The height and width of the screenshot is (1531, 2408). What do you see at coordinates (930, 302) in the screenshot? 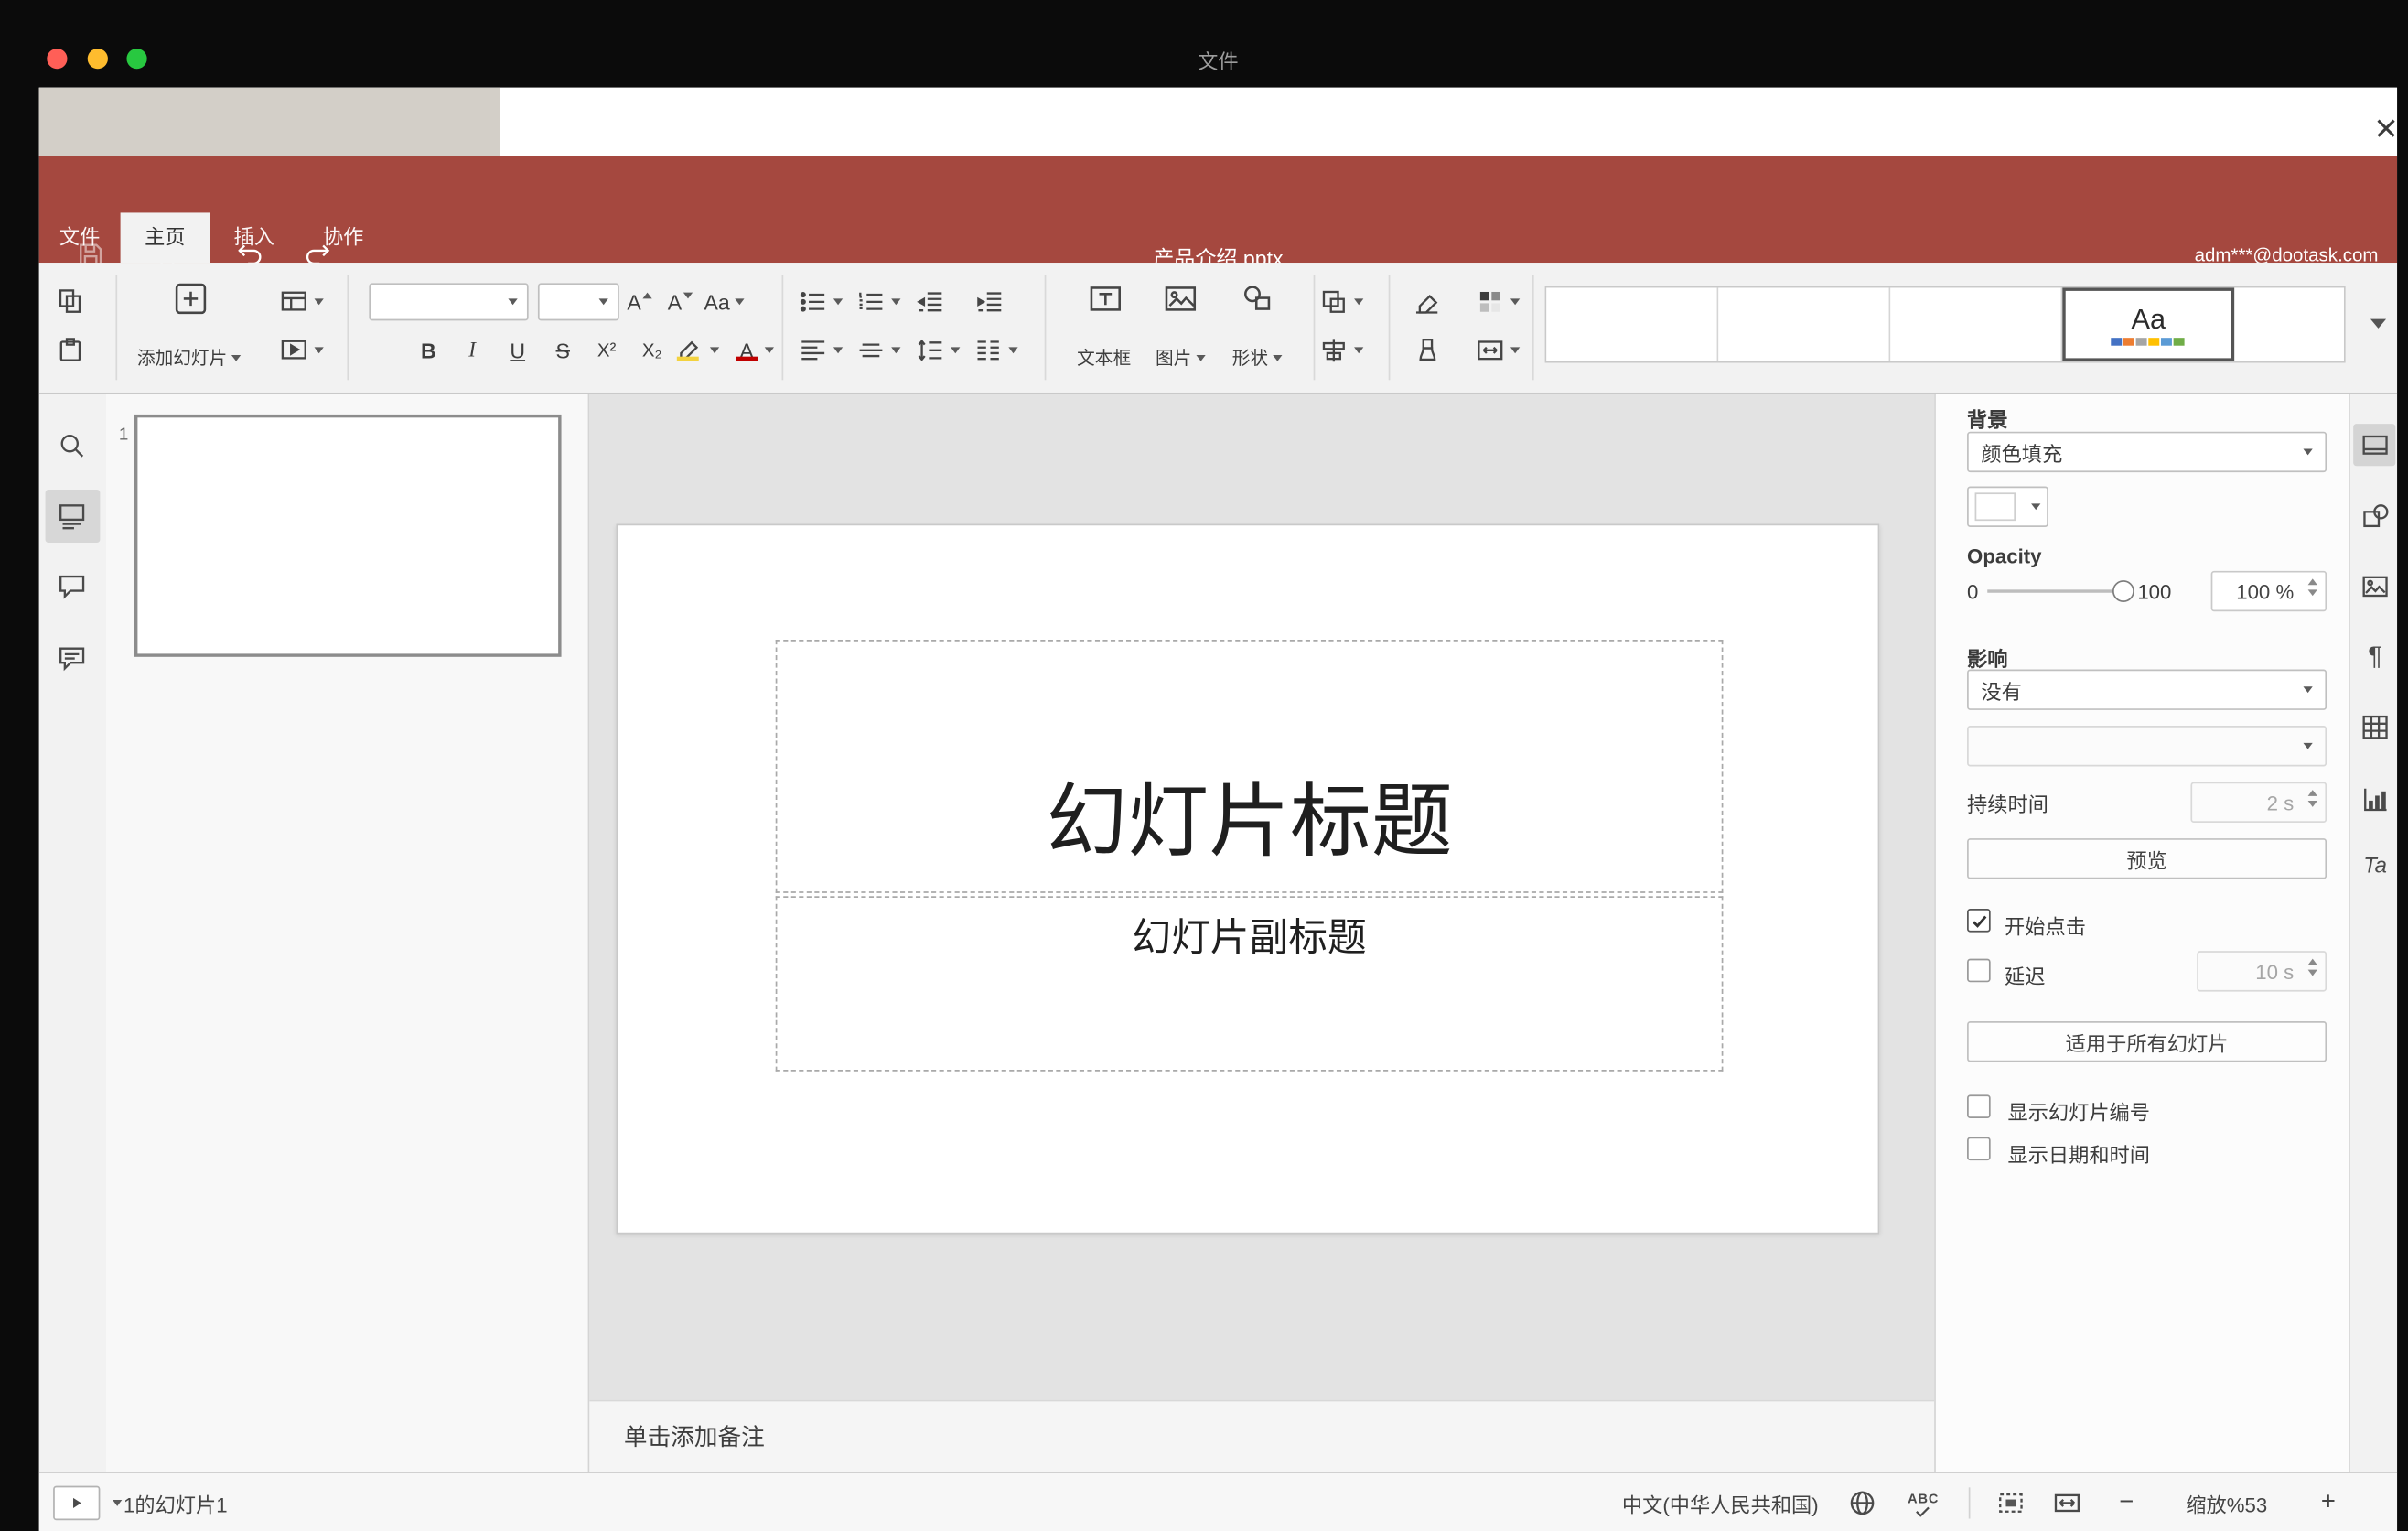
I see `decrease-indent-button` at bounding box center [930, 302].